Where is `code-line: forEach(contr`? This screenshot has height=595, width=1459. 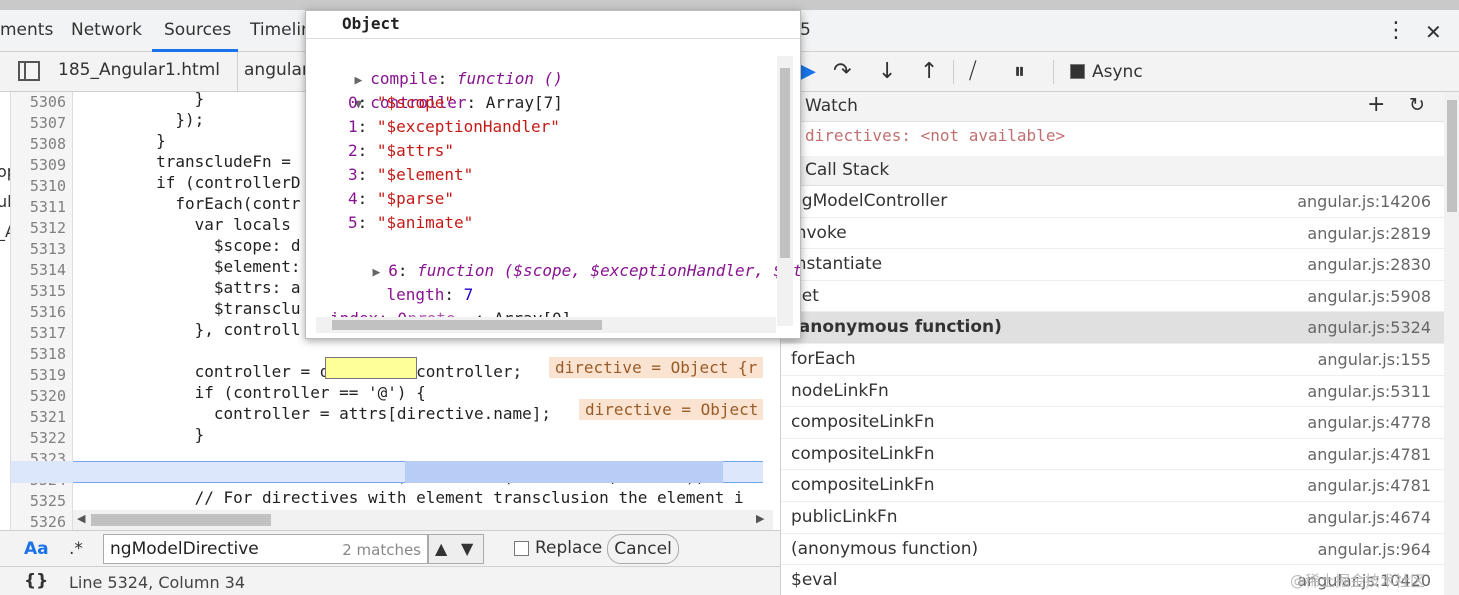
code-line: forEach(contr is located at coordinates (189, 203).